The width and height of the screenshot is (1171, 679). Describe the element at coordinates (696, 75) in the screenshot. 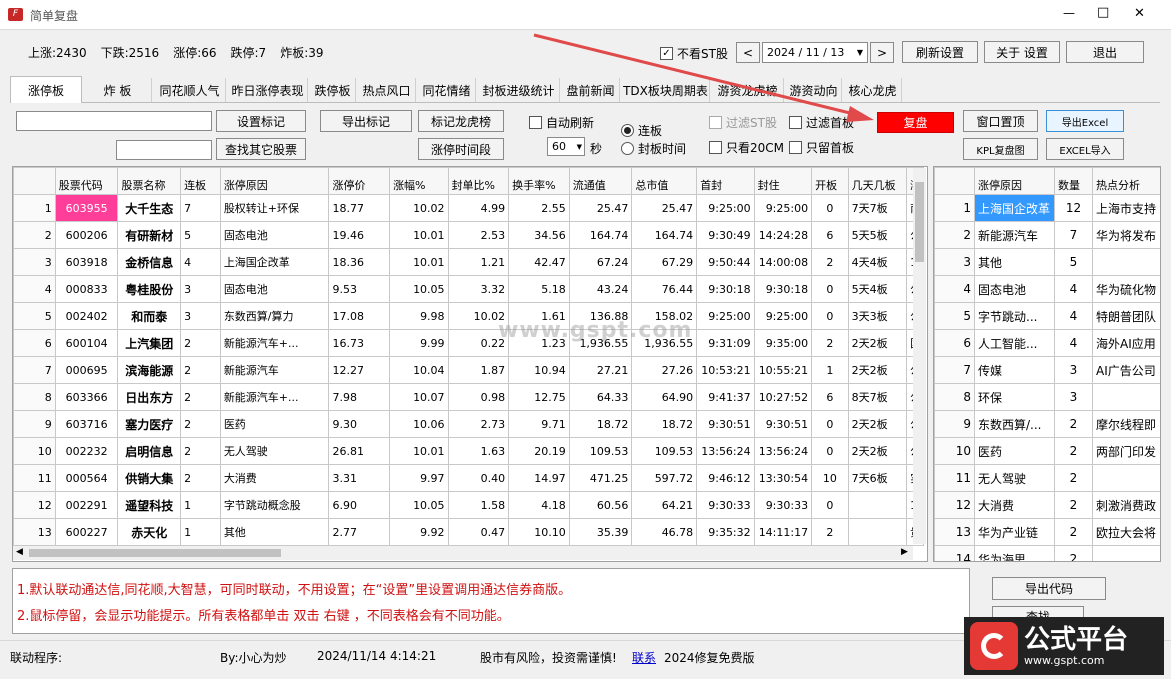

I see `arrow-line` at that location.